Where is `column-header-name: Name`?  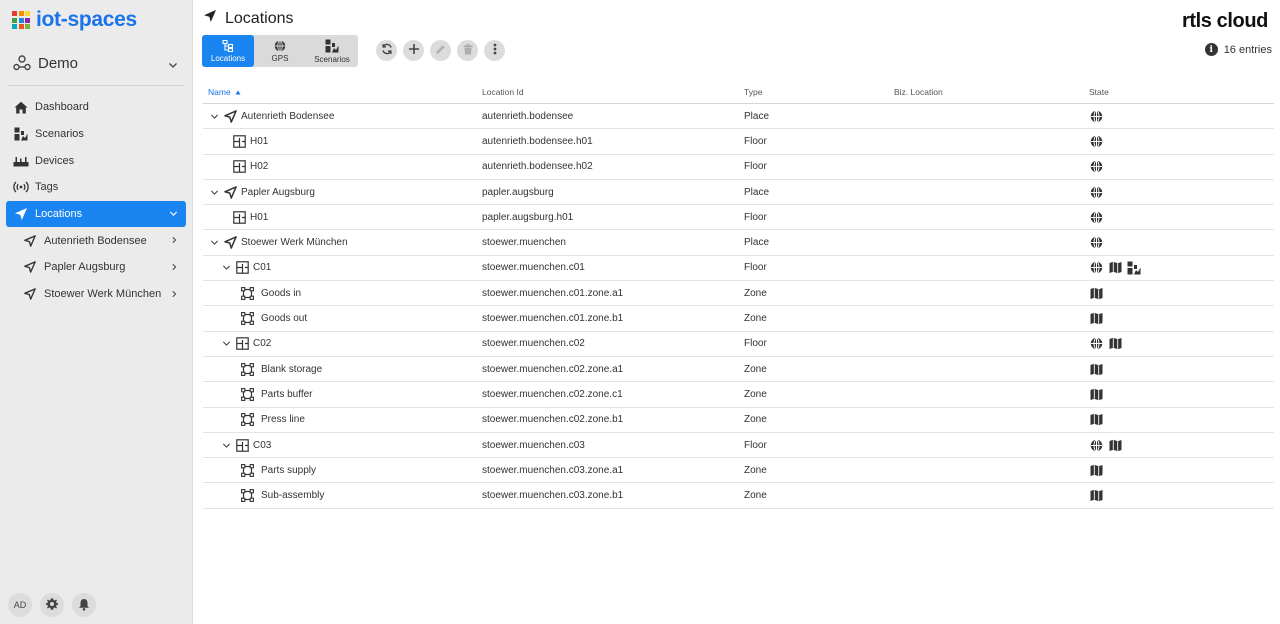
column-header-name: Name is located at coordinates (342, 92).